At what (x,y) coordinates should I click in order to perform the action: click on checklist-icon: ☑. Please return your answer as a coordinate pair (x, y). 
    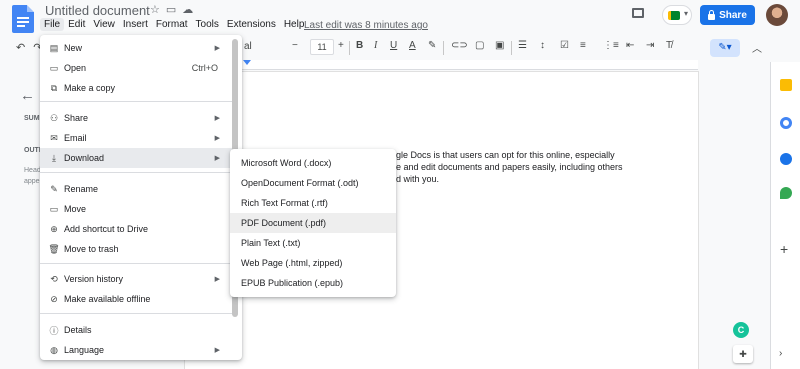
    Looking at the image, I should click on (564, 45).